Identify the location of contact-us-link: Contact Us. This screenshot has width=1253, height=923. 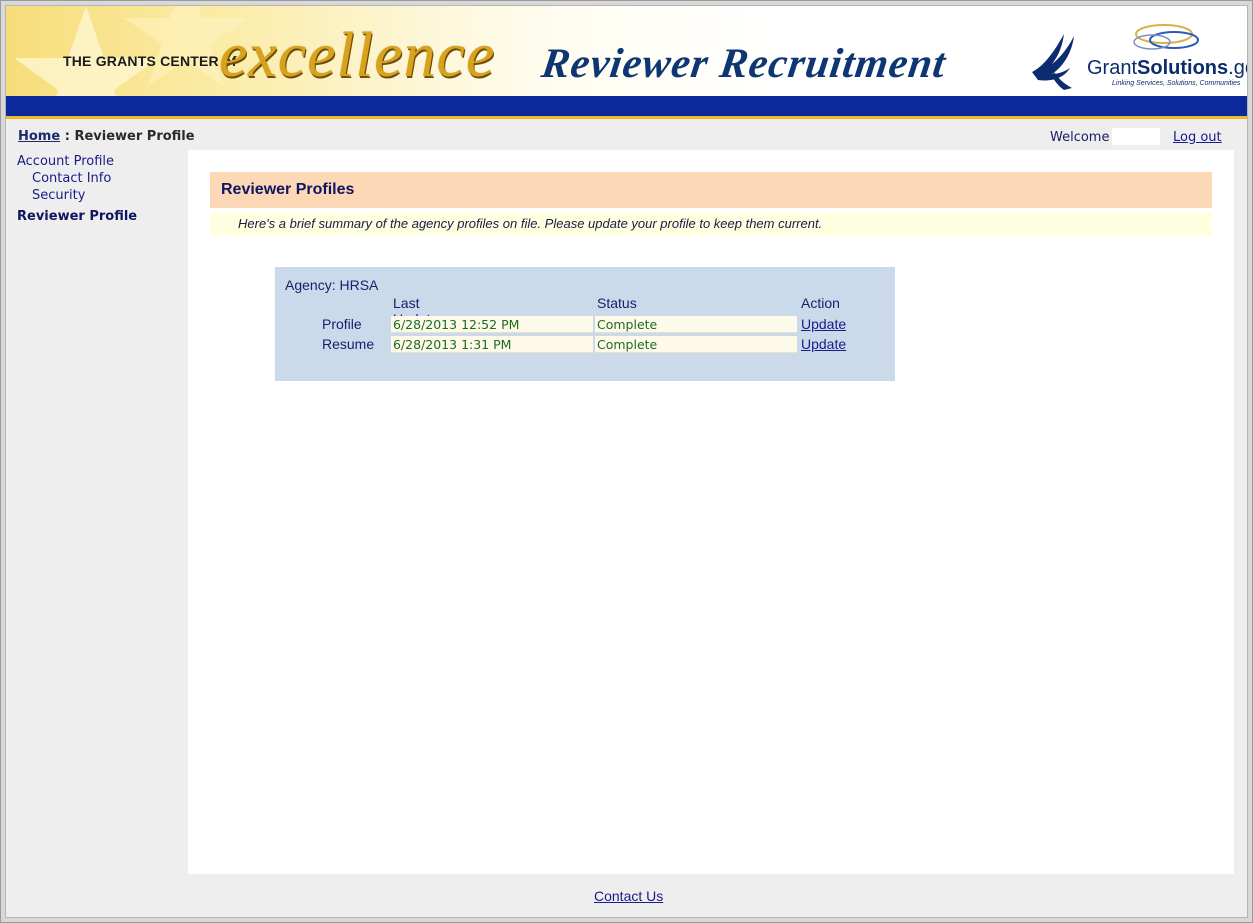
(628, 896).